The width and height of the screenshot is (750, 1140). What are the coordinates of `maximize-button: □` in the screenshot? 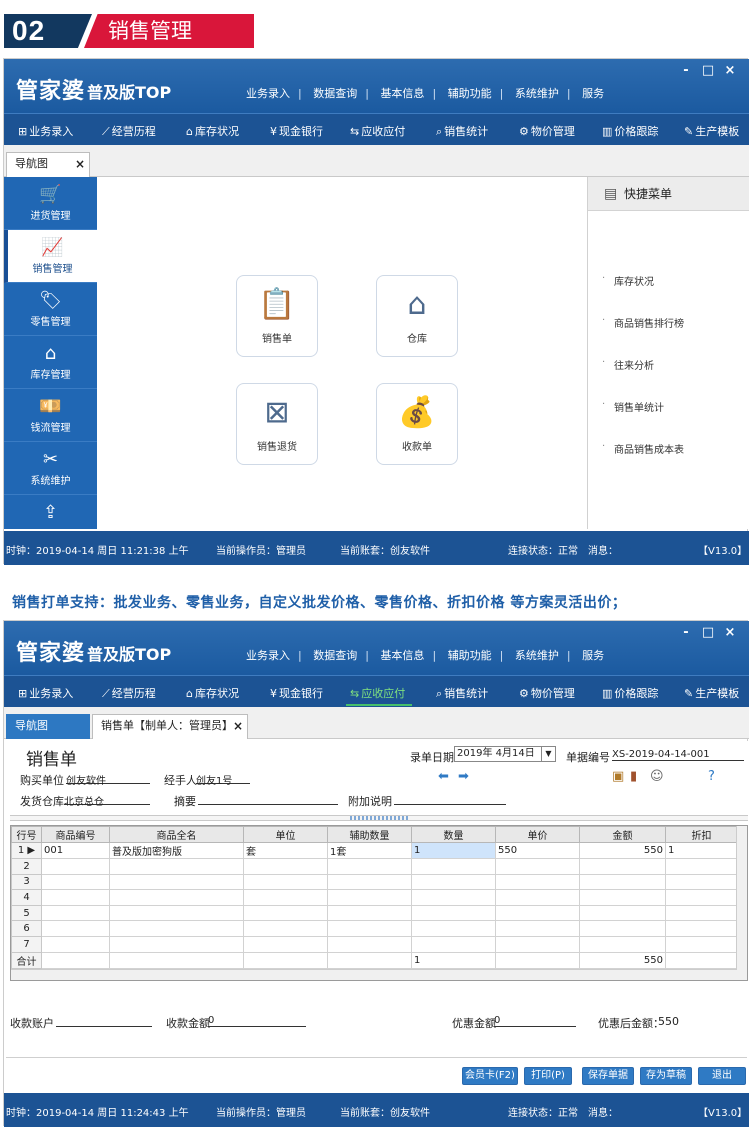 It's located at (708, 70).